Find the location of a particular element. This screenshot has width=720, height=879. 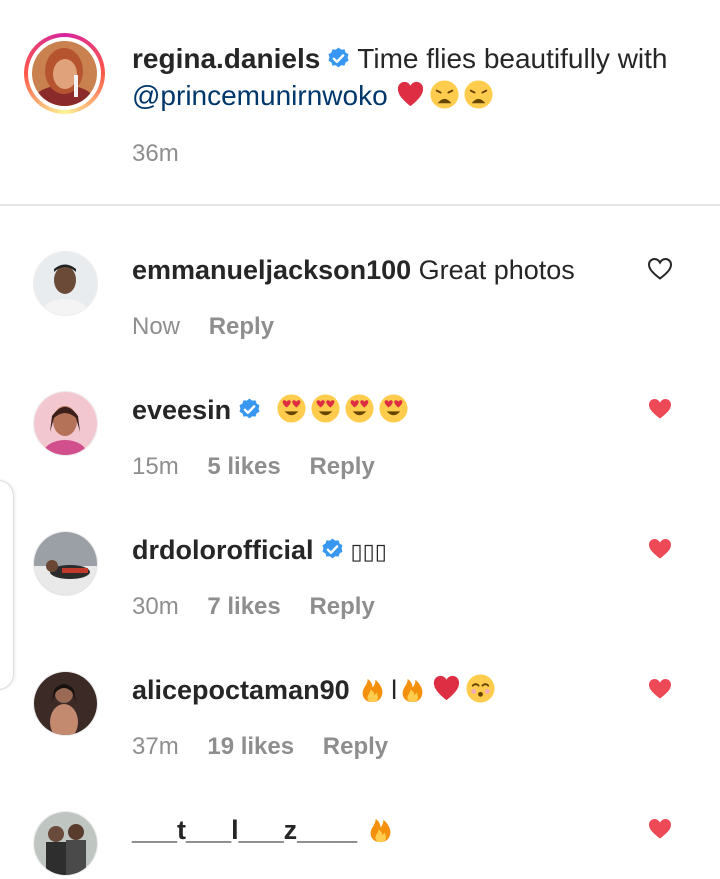

caption-body: Time flies beautifully with is located at coordinates (512, 58).